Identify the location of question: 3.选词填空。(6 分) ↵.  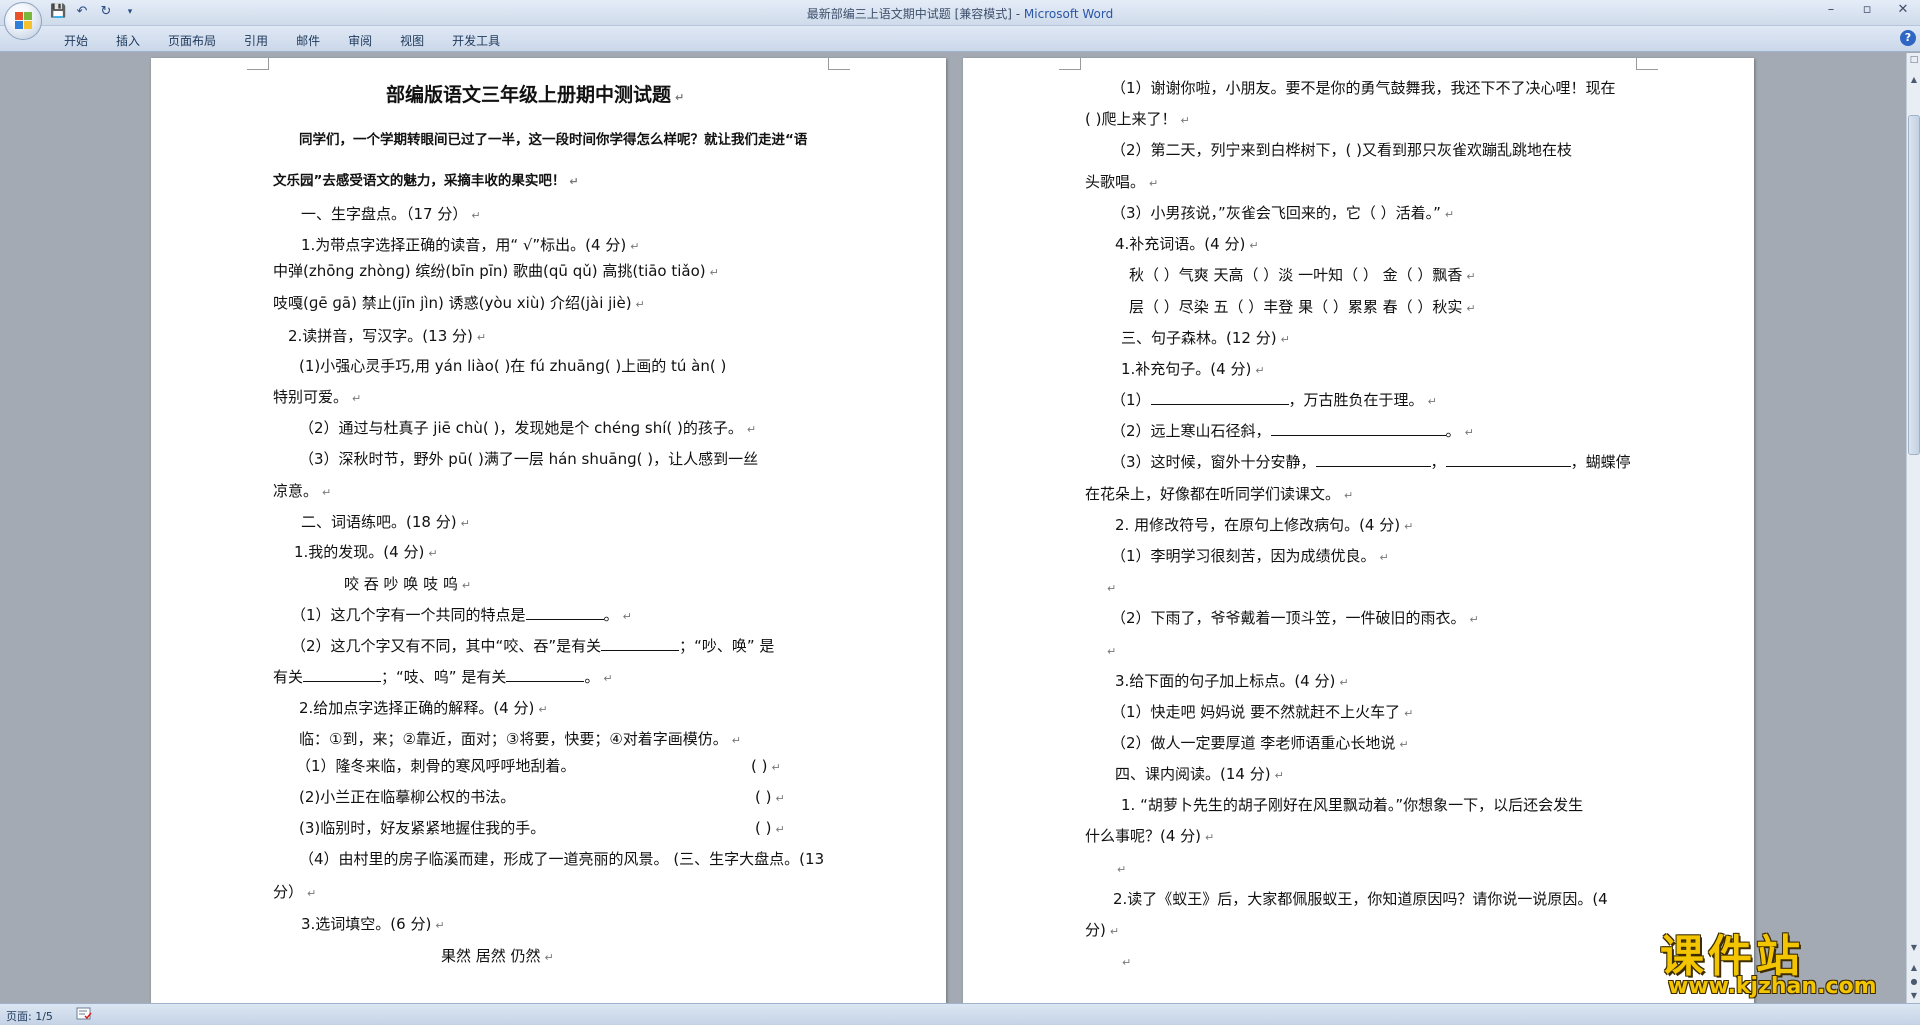
(373, 924).